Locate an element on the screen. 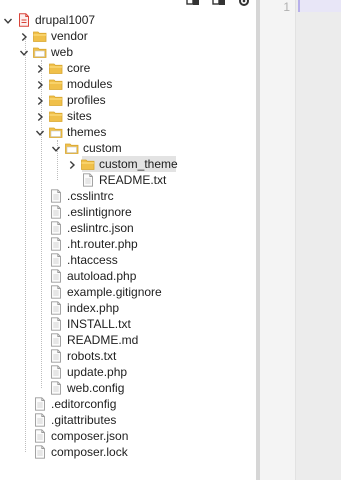  tree-item-ht-router-php: .ht.router.php is located at coordinates (128, 244).